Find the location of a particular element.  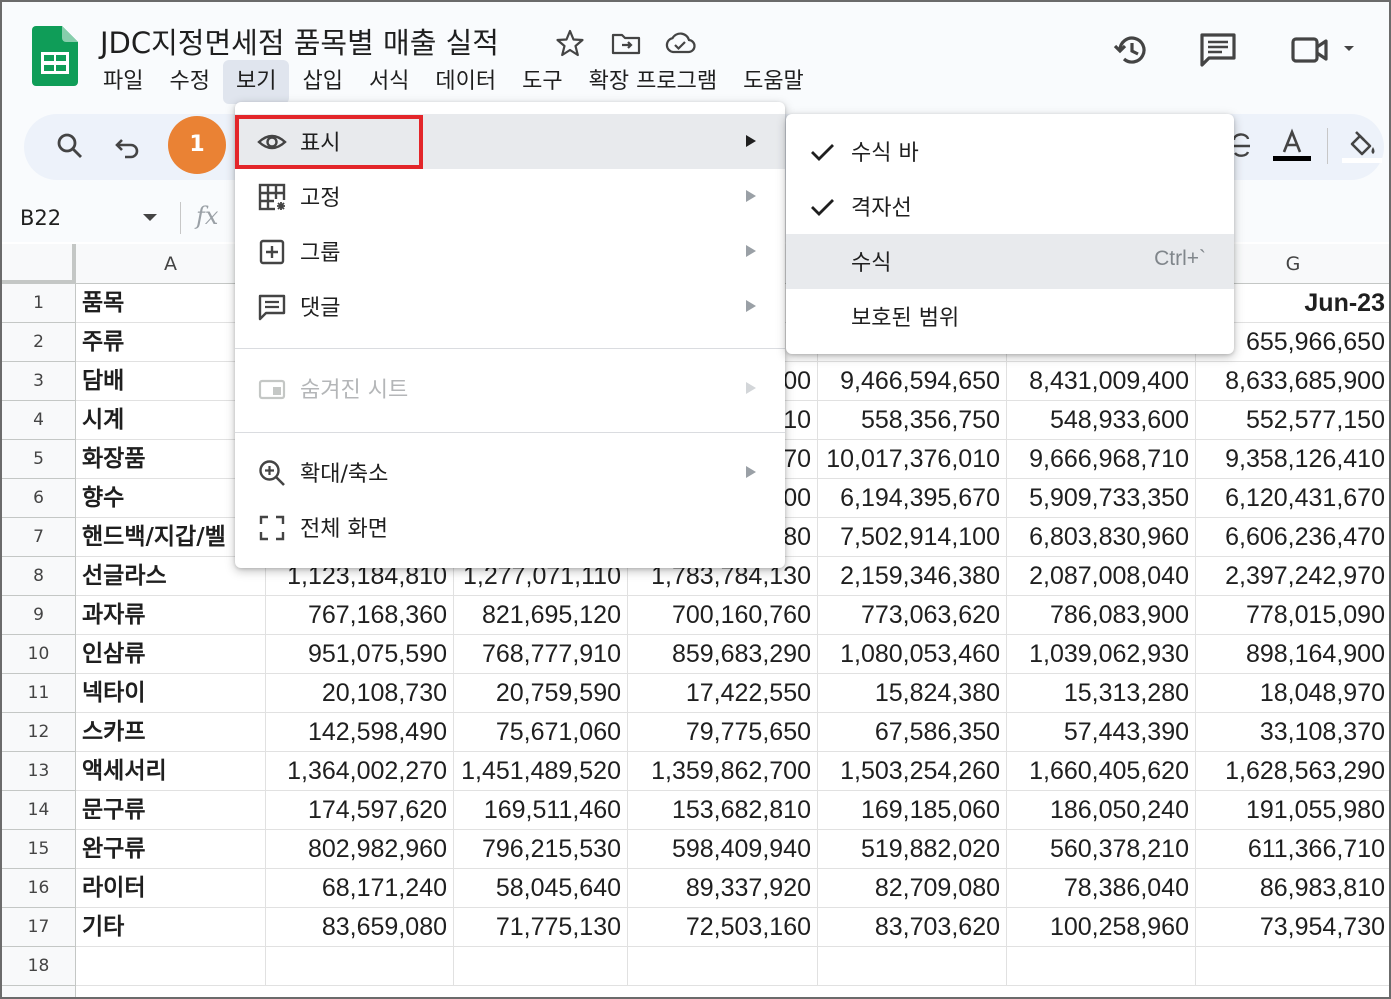

table-cell: 186,050,240 is located at coordinates (1101, 810).